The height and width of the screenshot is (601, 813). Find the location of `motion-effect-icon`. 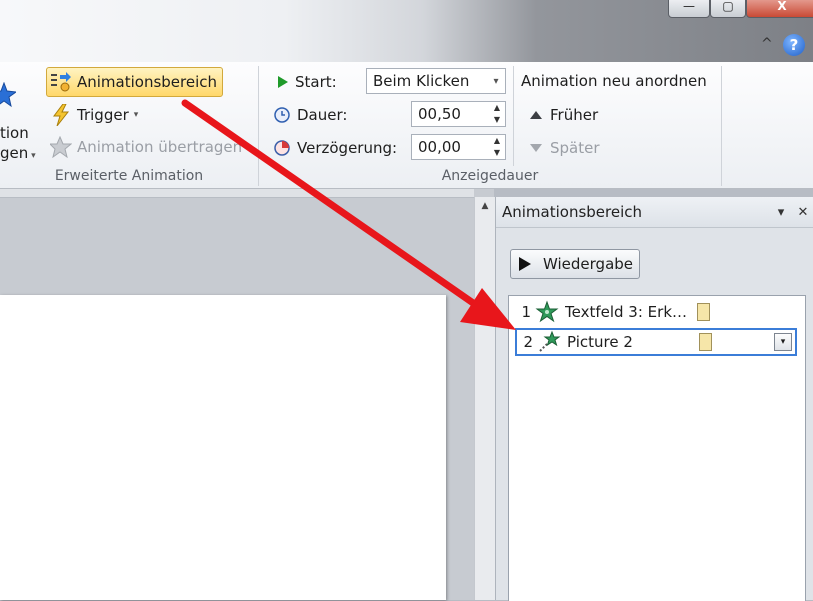

motion-effect-icon is located at coordinates (550, 341).